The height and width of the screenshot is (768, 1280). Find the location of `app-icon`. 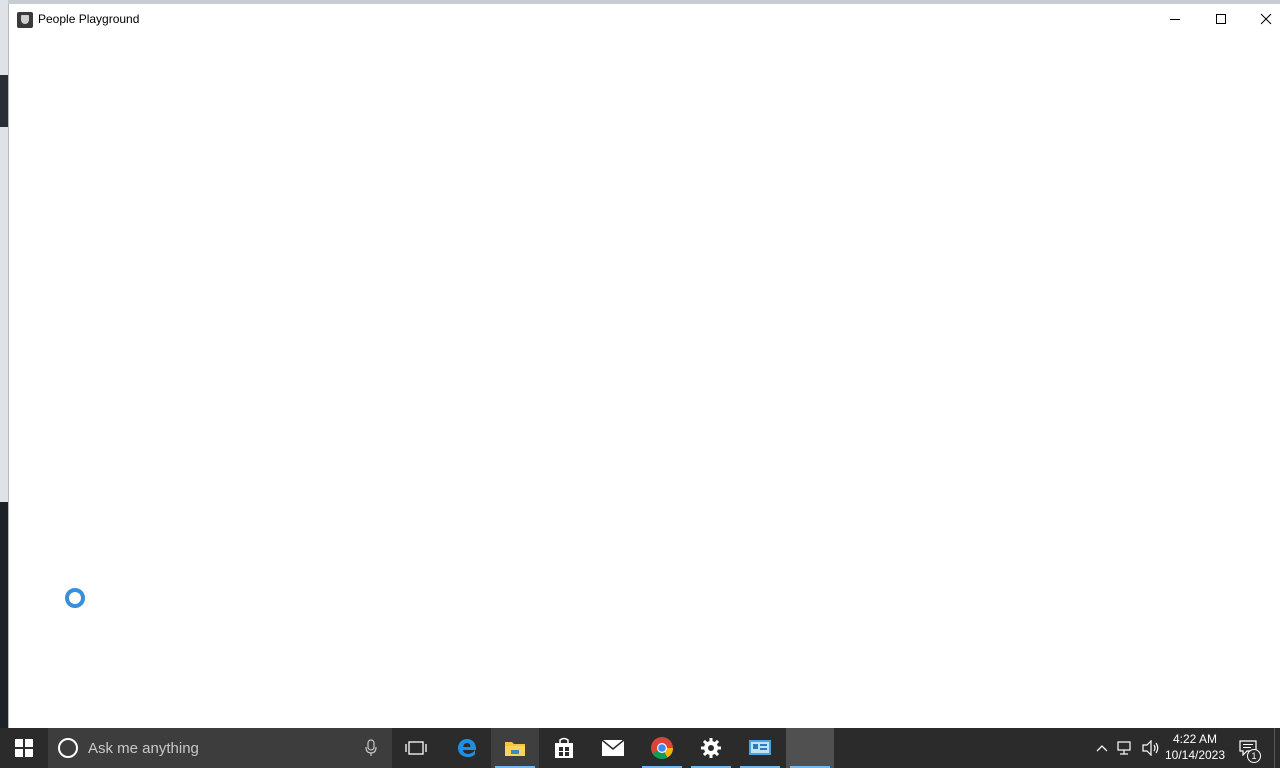

app-icon is located at coordinates (25, 20).